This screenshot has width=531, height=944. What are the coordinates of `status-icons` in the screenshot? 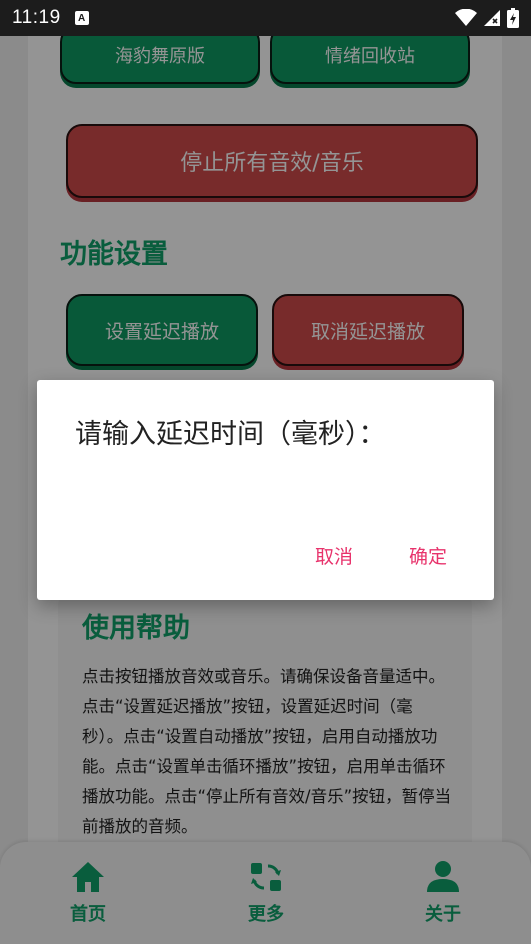 It's located at (487, 18).